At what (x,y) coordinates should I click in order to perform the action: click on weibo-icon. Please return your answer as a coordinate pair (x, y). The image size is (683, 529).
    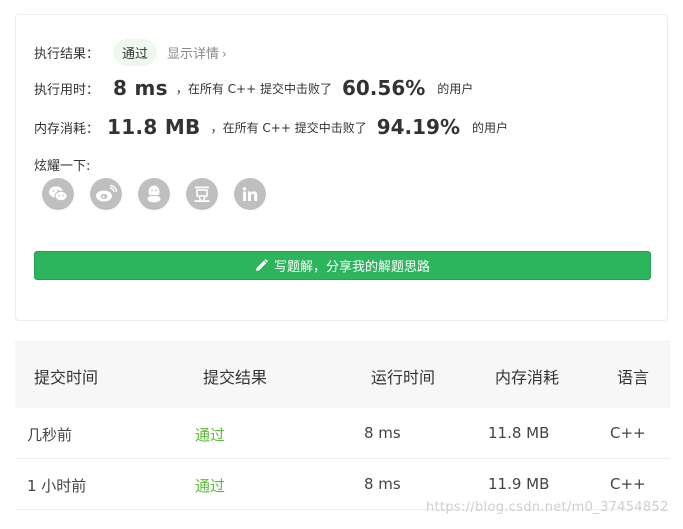
    Looking at the image, I should click on (106, 194).